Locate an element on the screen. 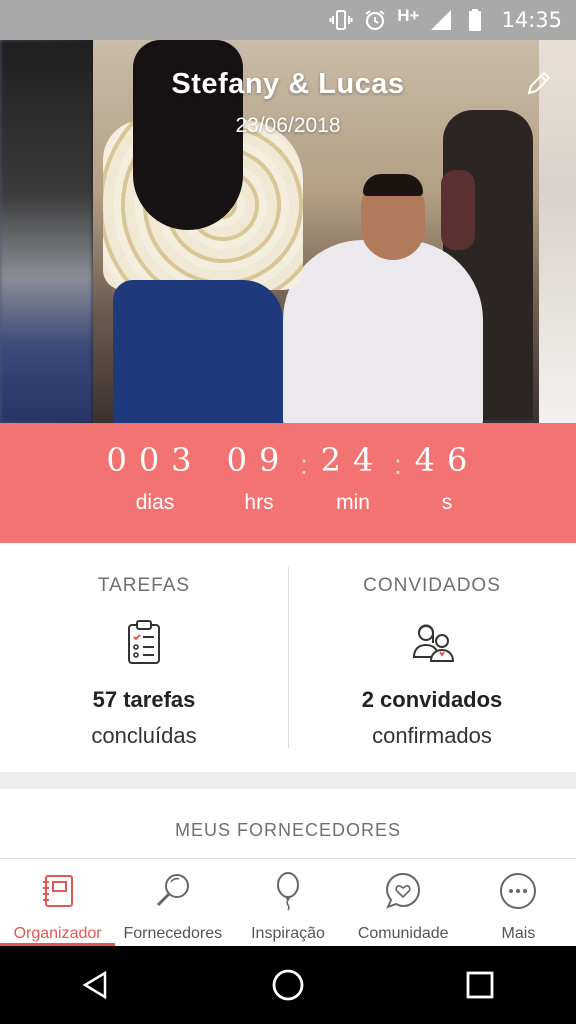 This screenshot has height=1024, width=576. back-triangle-icon is located at coordinates (96, 985).